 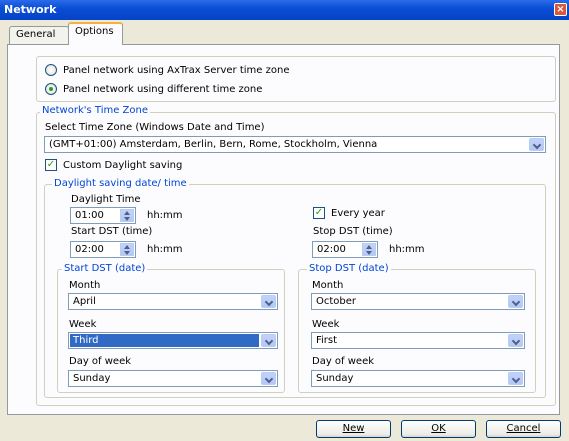 I want to click on stop-dst-time-label: Stop DST (time), so click(x=353, y=231).